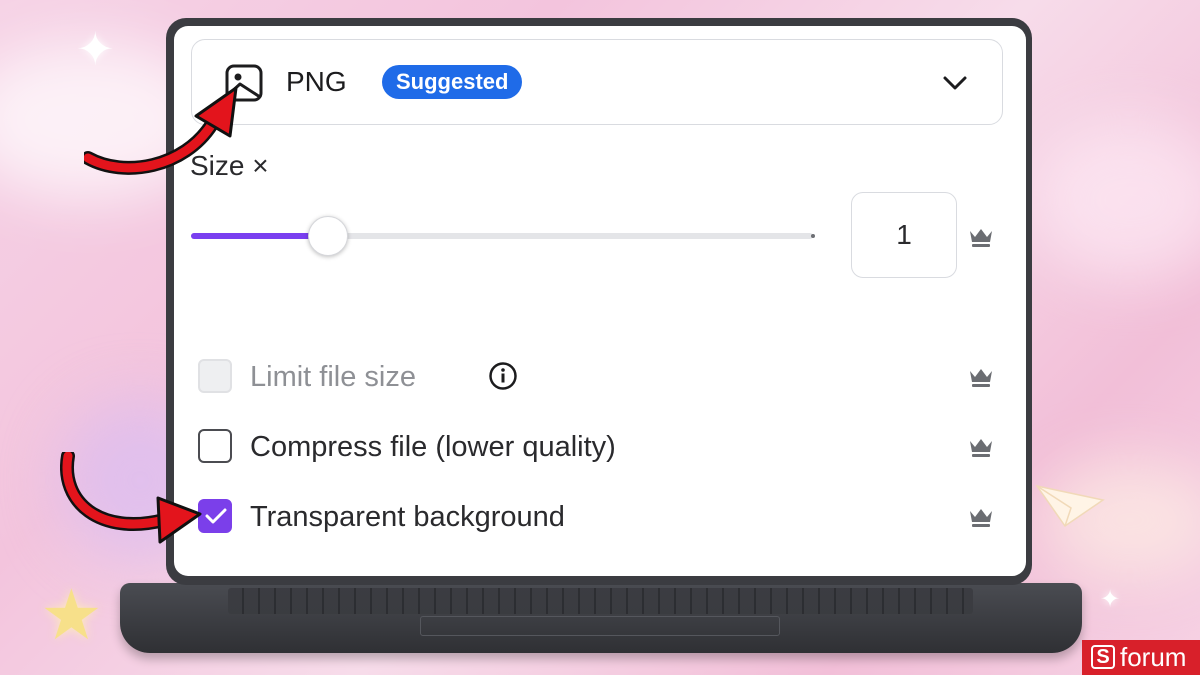 This screenshot has height=675, width=1200. I want to click on transparent-background-label: Transparent background, so click(407, 517).